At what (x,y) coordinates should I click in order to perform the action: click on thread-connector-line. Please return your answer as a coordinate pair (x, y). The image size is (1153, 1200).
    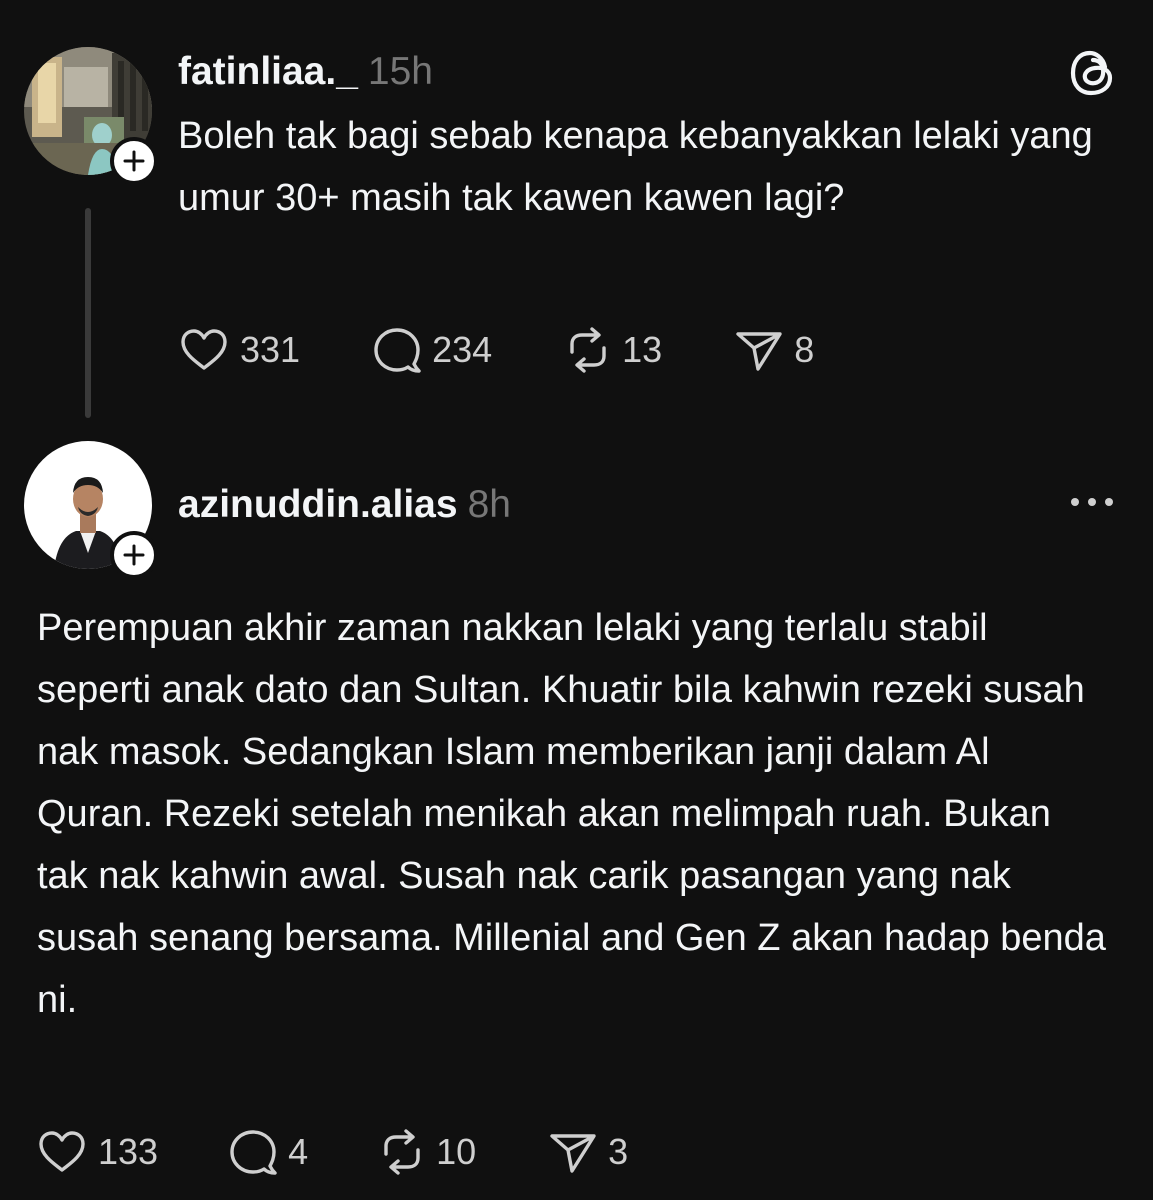
    Looking at the image, I should click on (88, 313).